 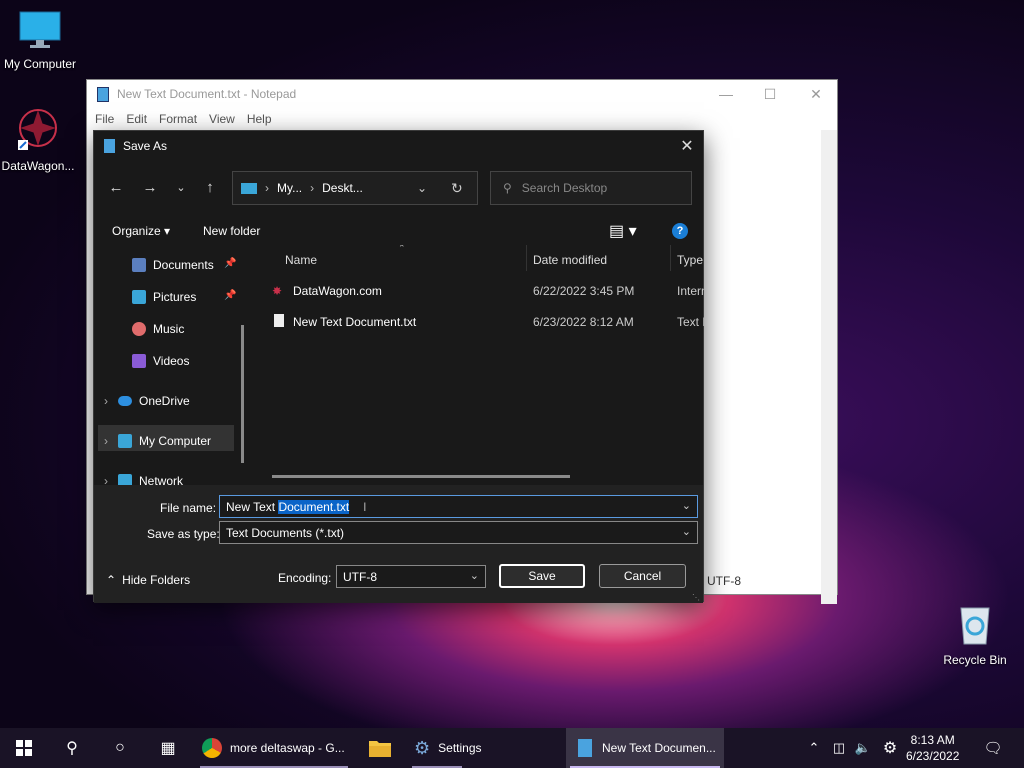 I want to click on taskbar-app-label: Settings, so click(x=460, y=748).